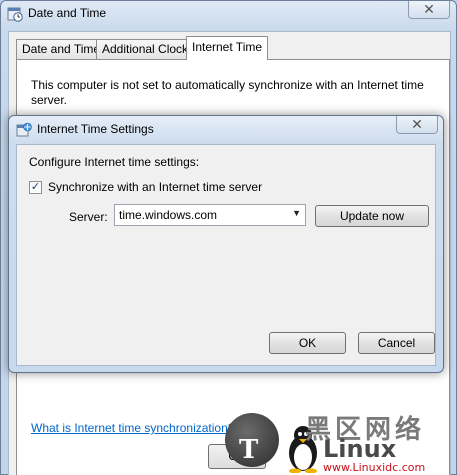  I want to click on date-time-icon, so click(15, 14).